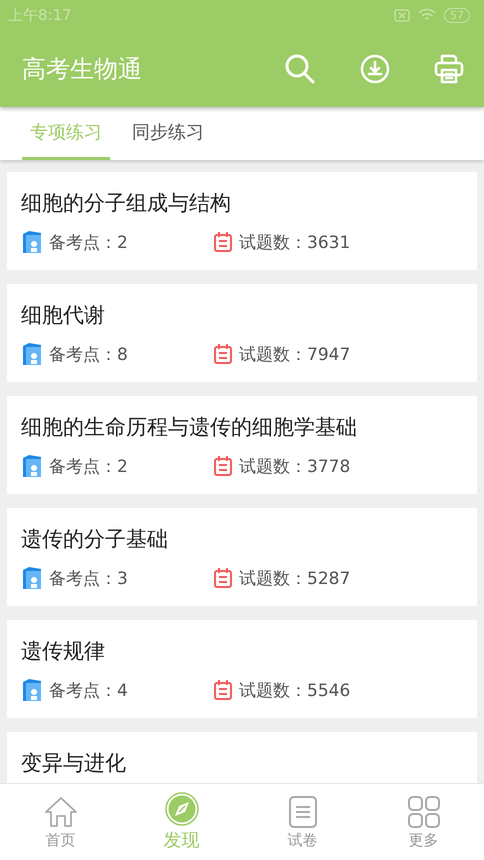 The width and height of the screenshot is (484, 860). I want to click on exam-points-count: 备考点：4, so click(88, 691).